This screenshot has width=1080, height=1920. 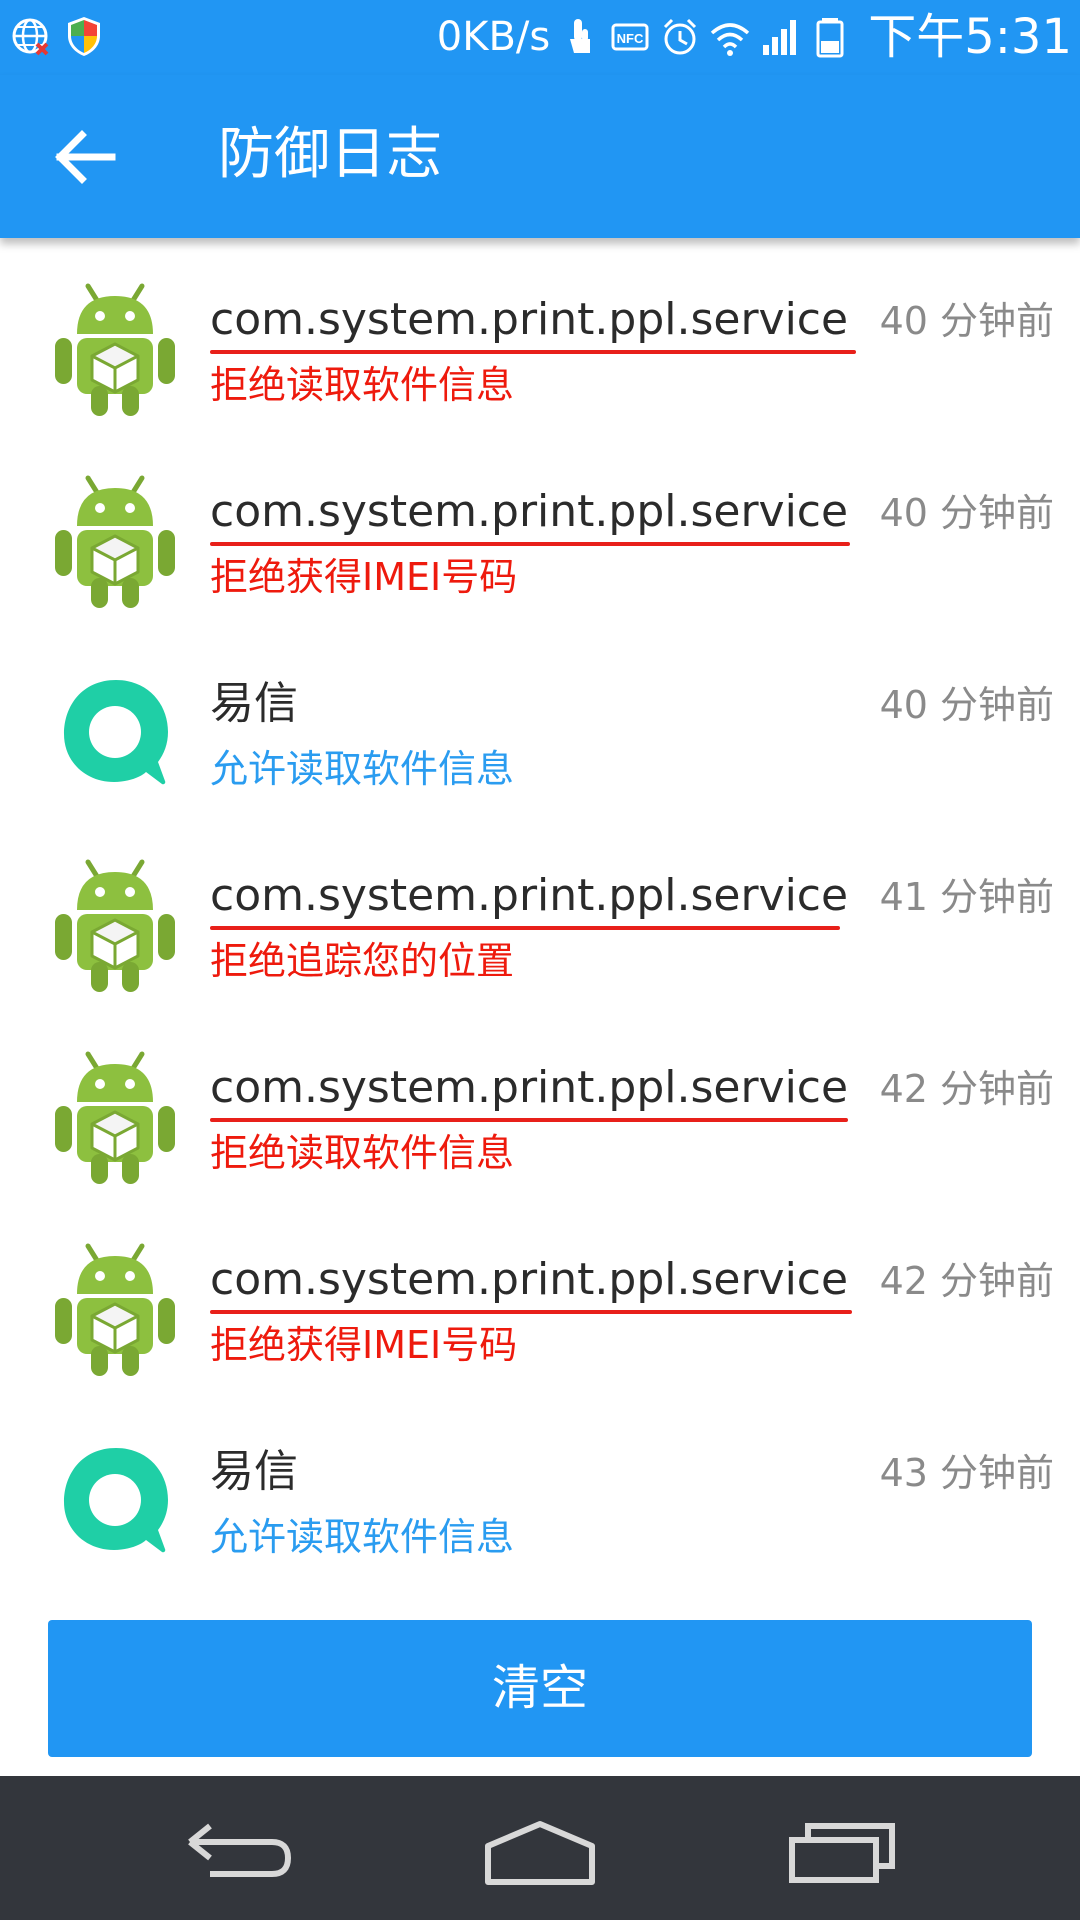 What do you see at coordinates (580, 36) in the screenshot?
I see `touch-icon` at bounding box center [580, 36].